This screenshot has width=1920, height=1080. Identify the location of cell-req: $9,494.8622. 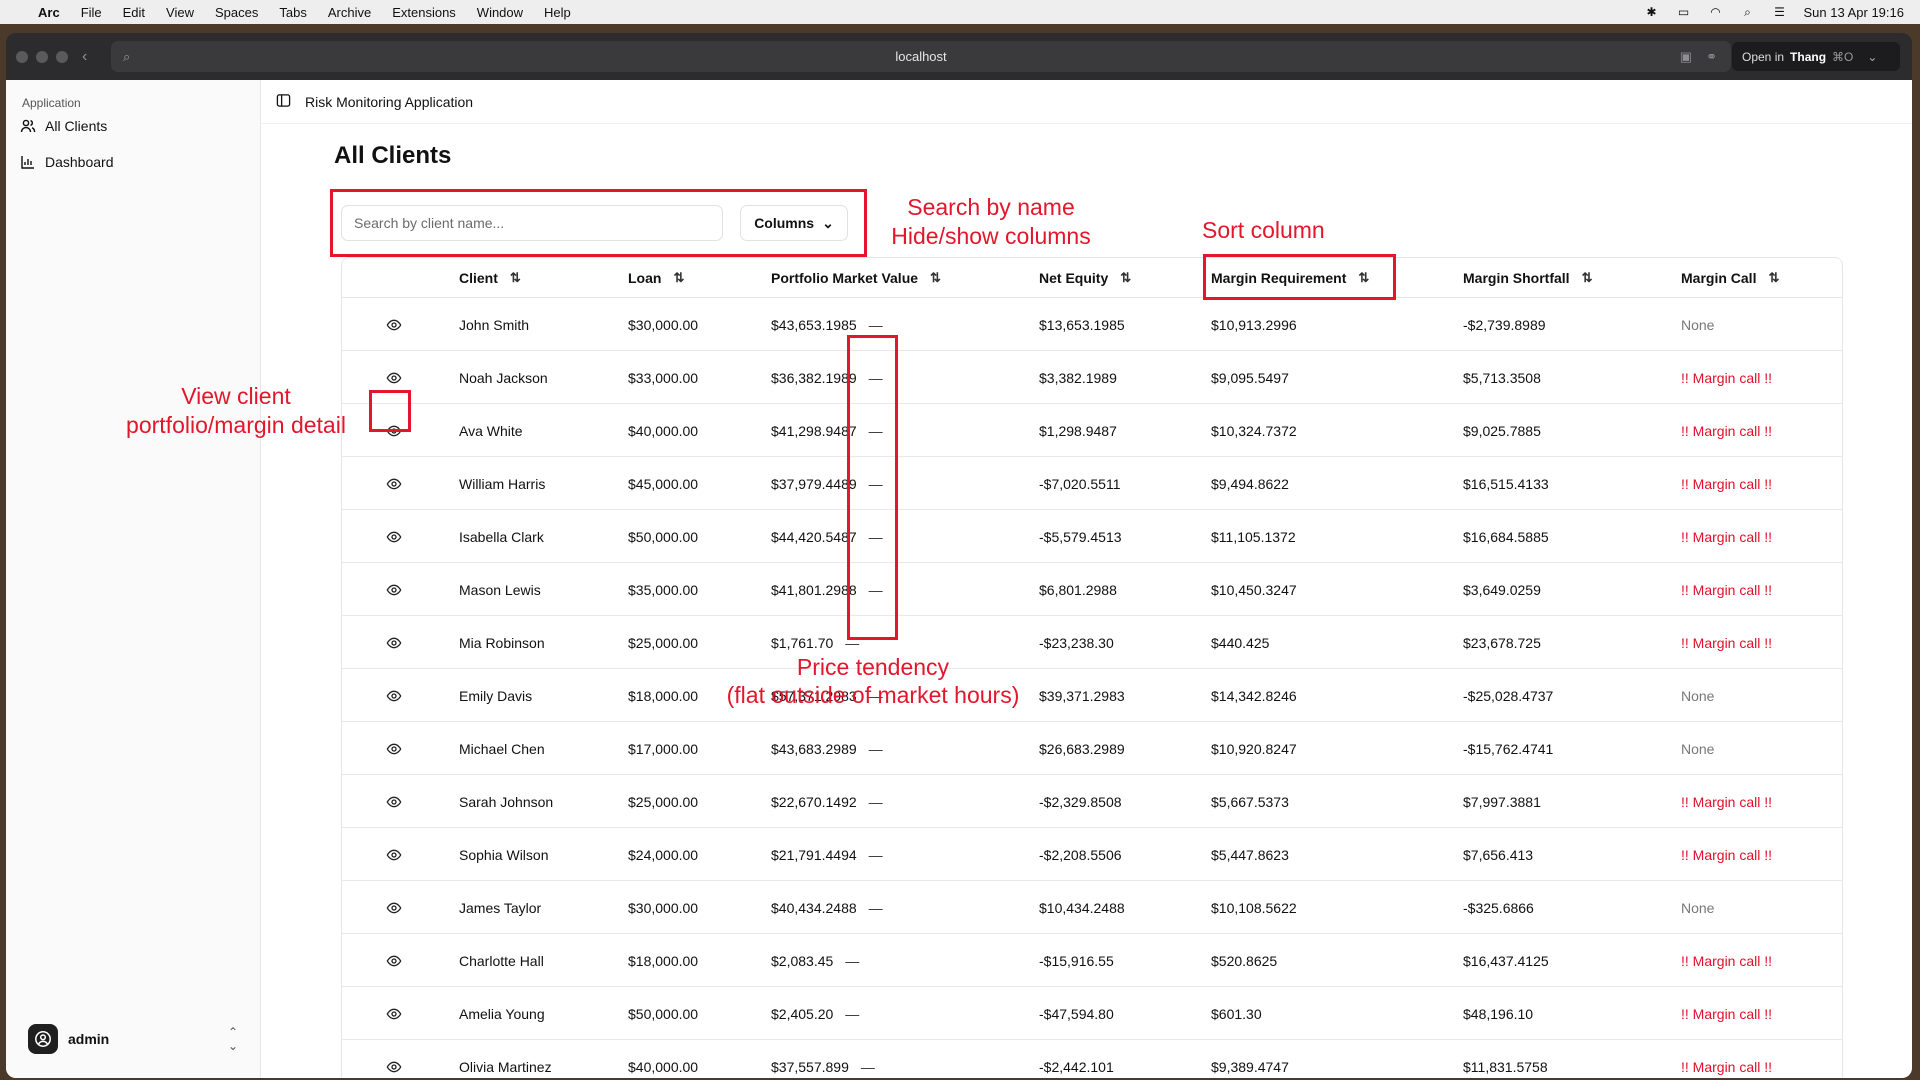
(1250, 483).